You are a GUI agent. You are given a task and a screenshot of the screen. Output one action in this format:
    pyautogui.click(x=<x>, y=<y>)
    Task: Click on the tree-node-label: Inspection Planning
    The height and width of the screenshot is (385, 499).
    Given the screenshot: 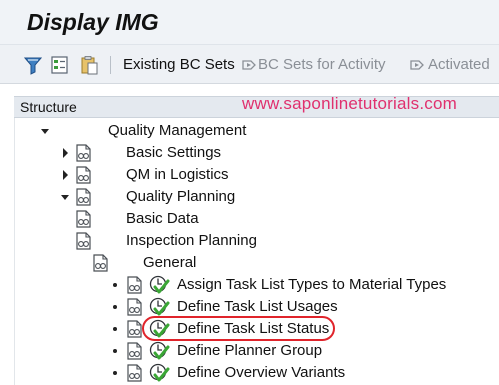 What is the action you would take?
    pyautogui.click(x=191, y=241)
    